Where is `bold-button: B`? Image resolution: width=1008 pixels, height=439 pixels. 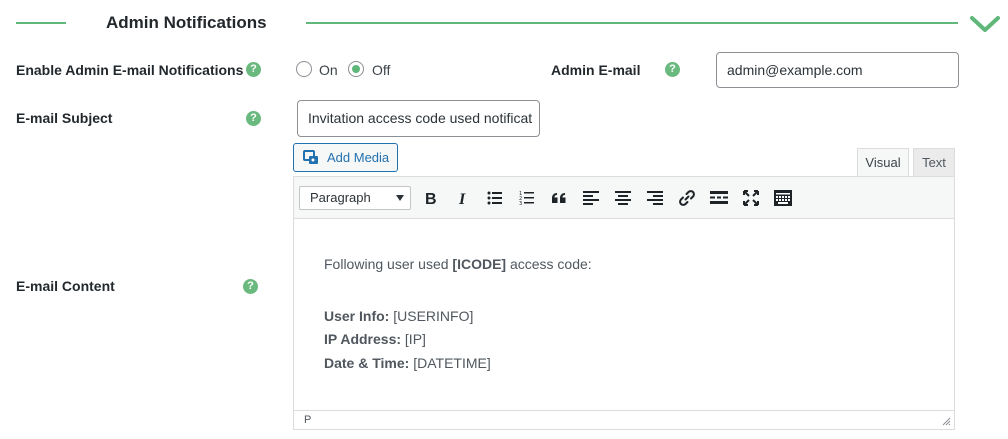
bold-button: B is located at coordinates (431, 198).